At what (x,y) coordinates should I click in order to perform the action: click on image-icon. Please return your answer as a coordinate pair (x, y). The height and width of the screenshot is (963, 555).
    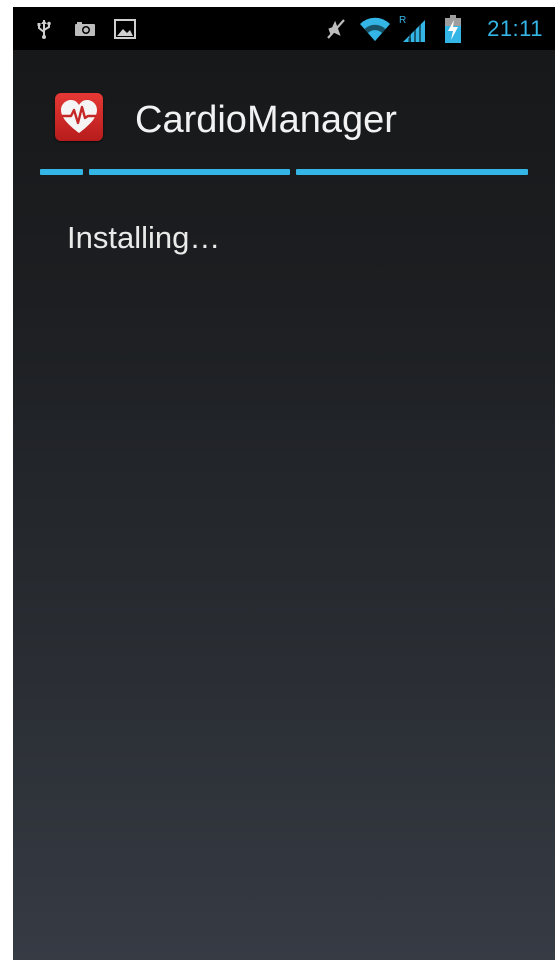
    Looking at the image, I should click on (125, 28).